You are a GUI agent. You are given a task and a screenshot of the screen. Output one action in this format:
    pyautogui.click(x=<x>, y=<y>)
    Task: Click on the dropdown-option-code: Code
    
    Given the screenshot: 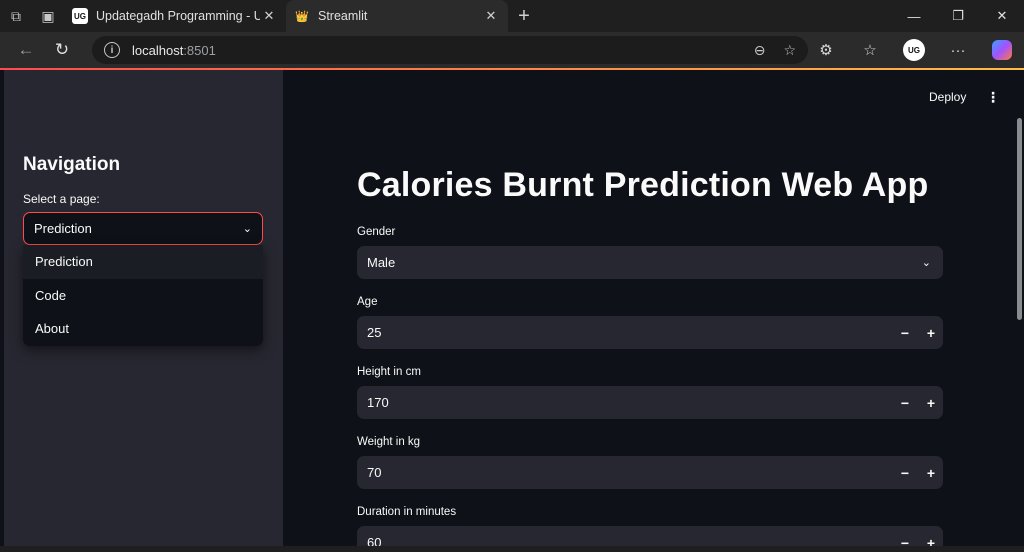 What is the action you would take?
    pyautogui.click(x=143, y=296)
    